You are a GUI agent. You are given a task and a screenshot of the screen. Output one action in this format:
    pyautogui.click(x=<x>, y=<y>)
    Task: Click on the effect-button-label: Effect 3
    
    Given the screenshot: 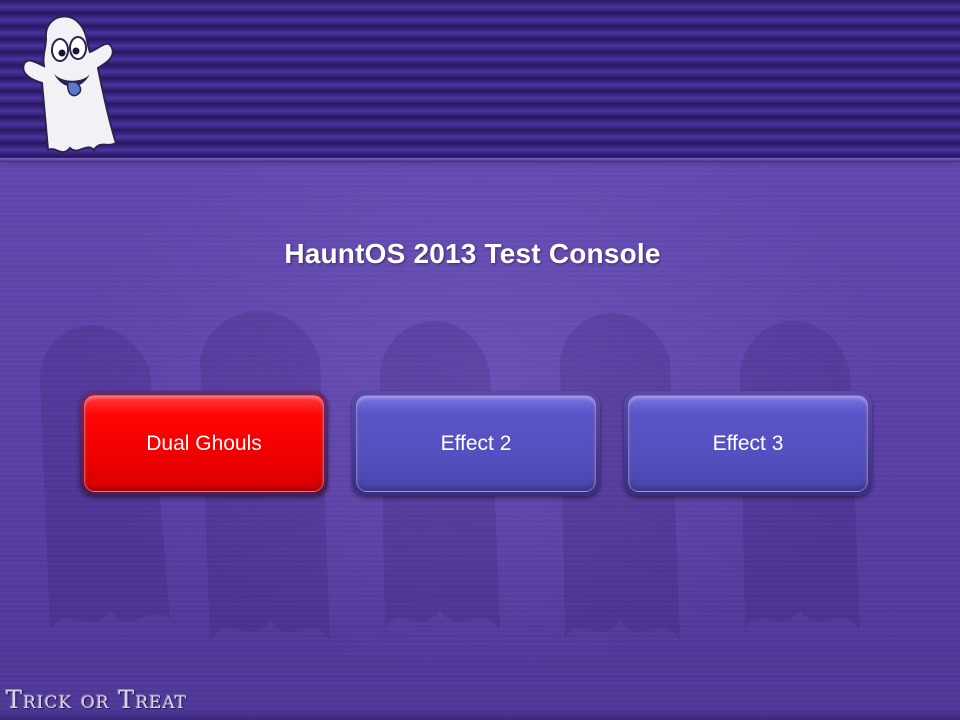 What is the action you would take?
    pyautogui.click(x=748, y=443)
    